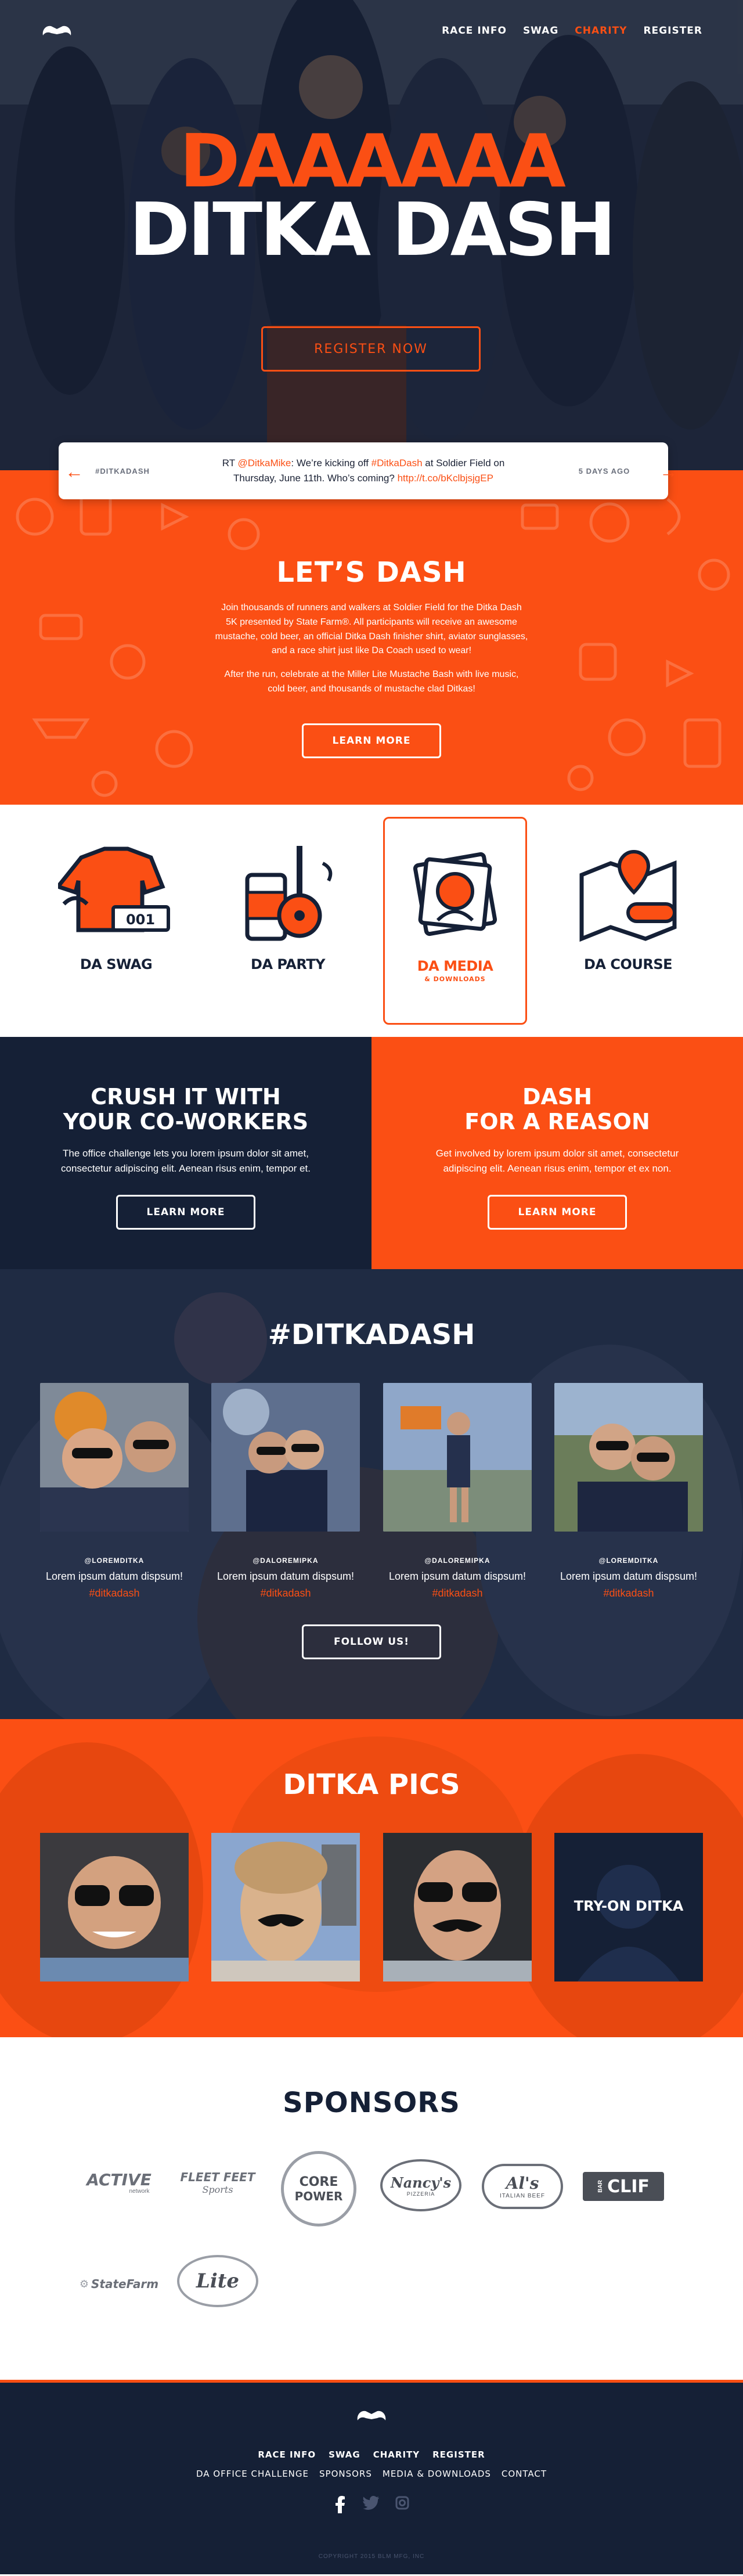 Image resolution: width=743 pixels, height=2576 pixels. I want to click on ditka-pics-section: DITKA PICS TRY-ON DITKA, so click(371, 1878).